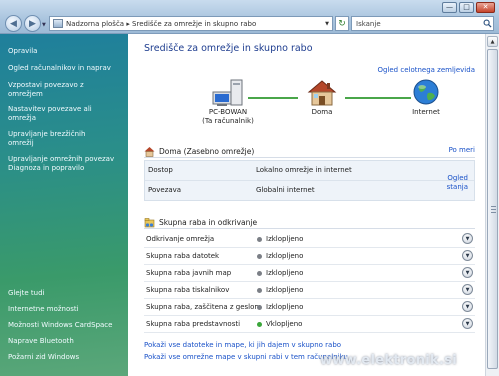 The width and height of the screenshot is (499, 376). What do you see at coordinates (227, 92) in the screenshot?
I see `computer-icon` at bounding box center [227, 92].